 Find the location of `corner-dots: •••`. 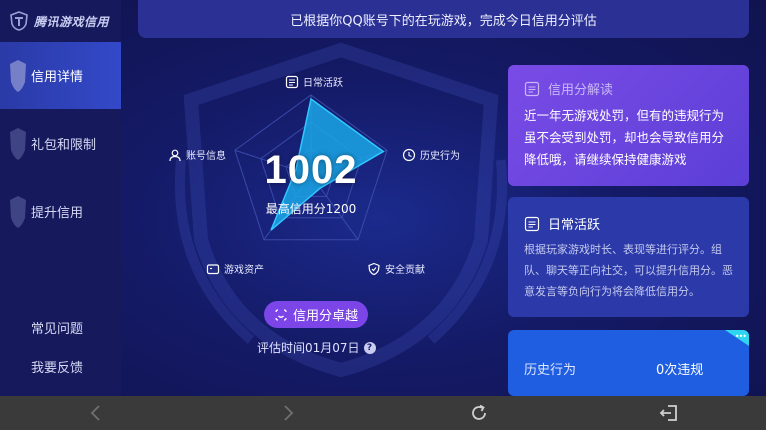

corner-dots: ••• is located at coordinates (740, 336).